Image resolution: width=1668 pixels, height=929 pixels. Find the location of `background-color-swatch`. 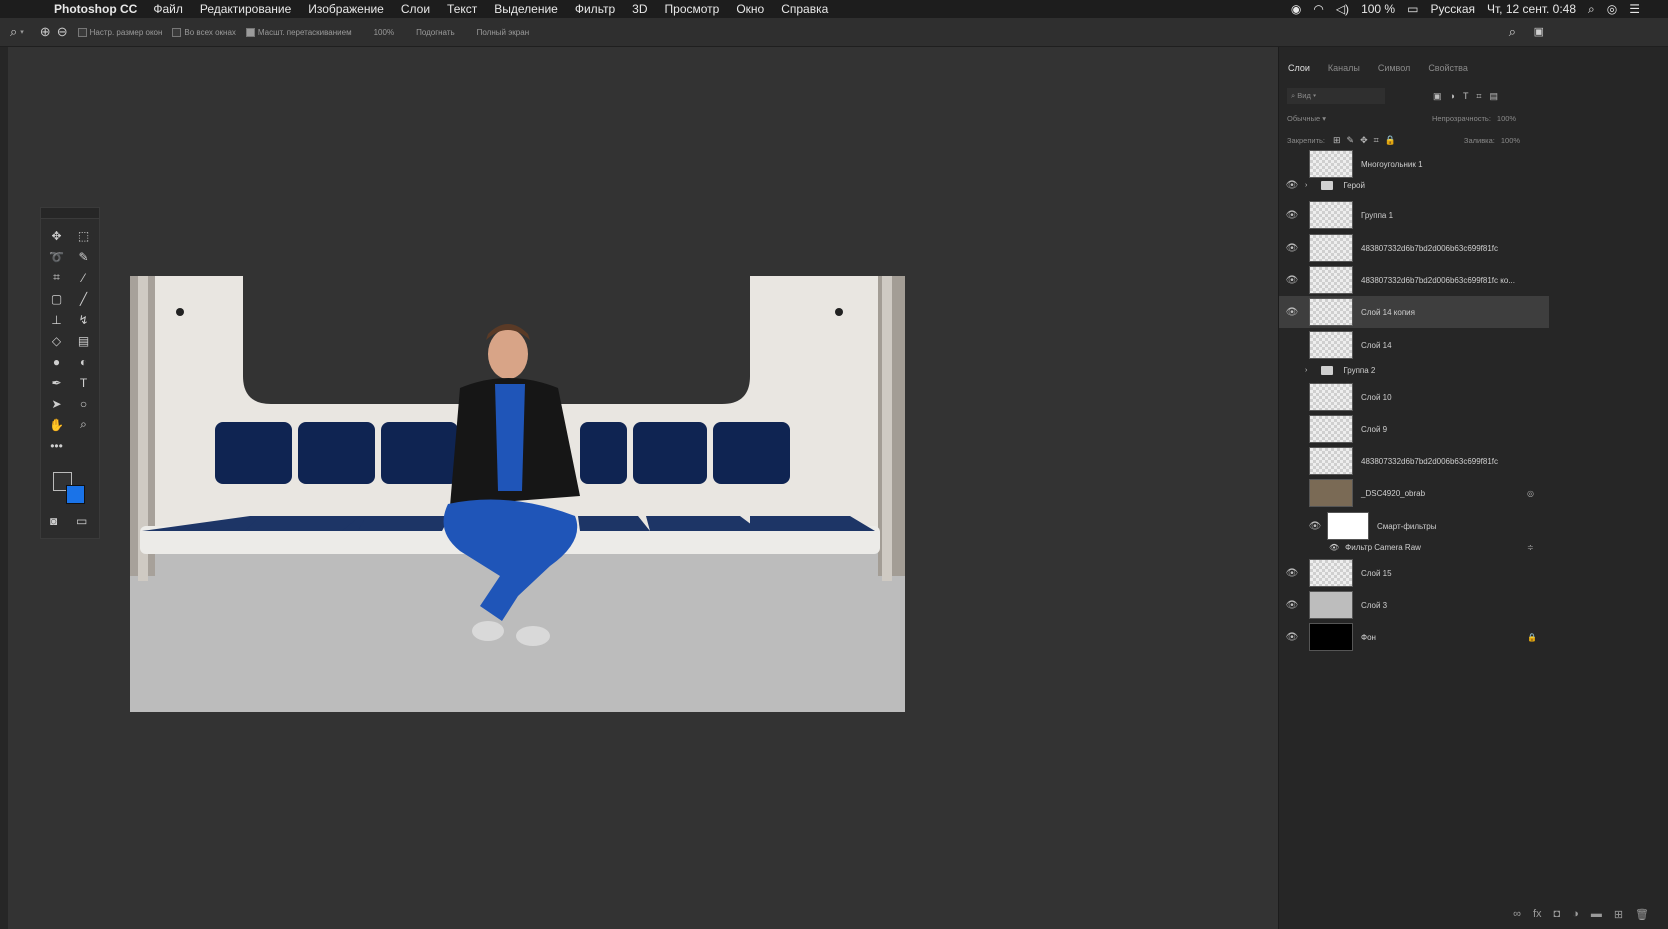

background-color-swatch is located at coordinates (75, 494).